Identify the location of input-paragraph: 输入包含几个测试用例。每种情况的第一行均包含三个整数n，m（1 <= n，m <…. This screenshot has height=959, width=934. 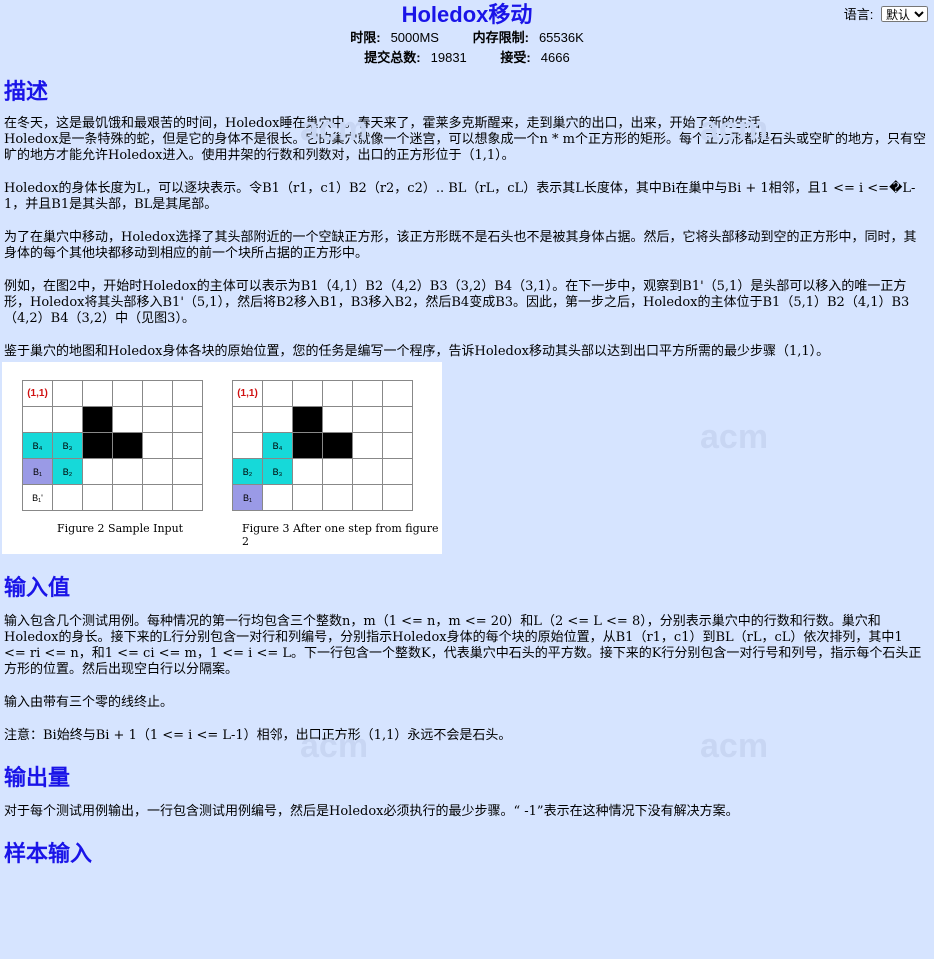
(463, 645).